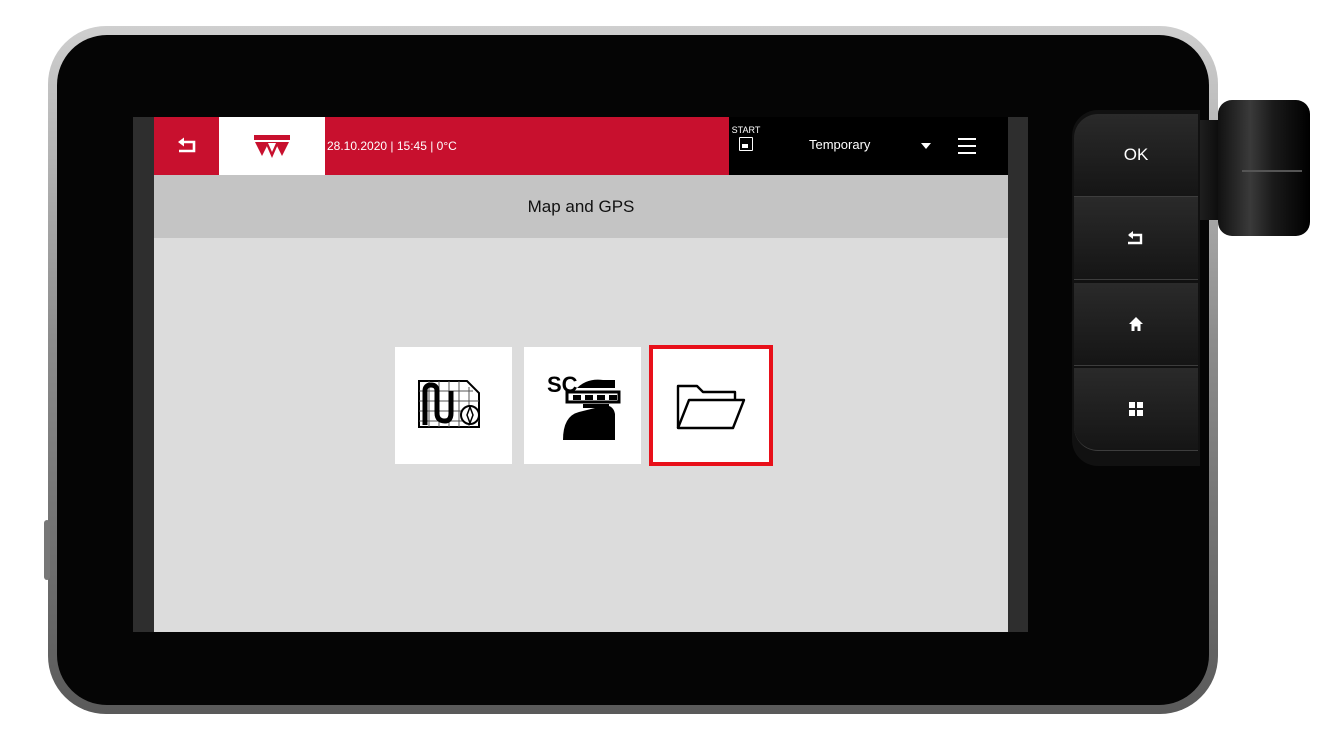  I want to click on field-map-guidance-tile, so click(453, 405).